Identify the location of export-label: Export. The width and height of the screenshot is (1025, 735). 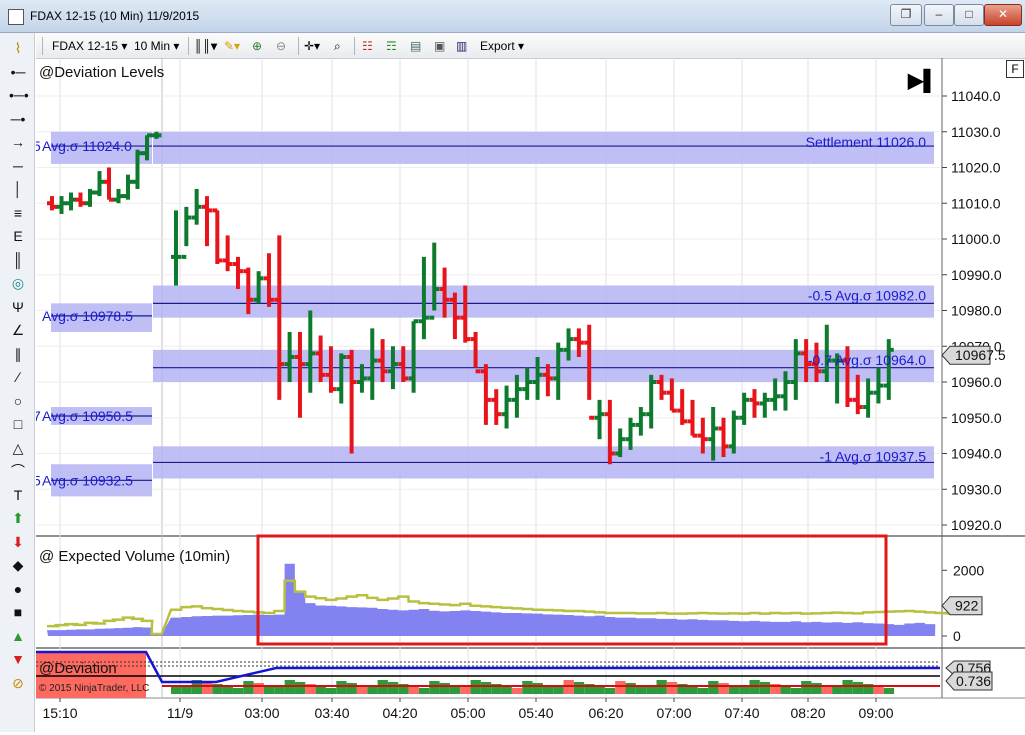
(497, 46).